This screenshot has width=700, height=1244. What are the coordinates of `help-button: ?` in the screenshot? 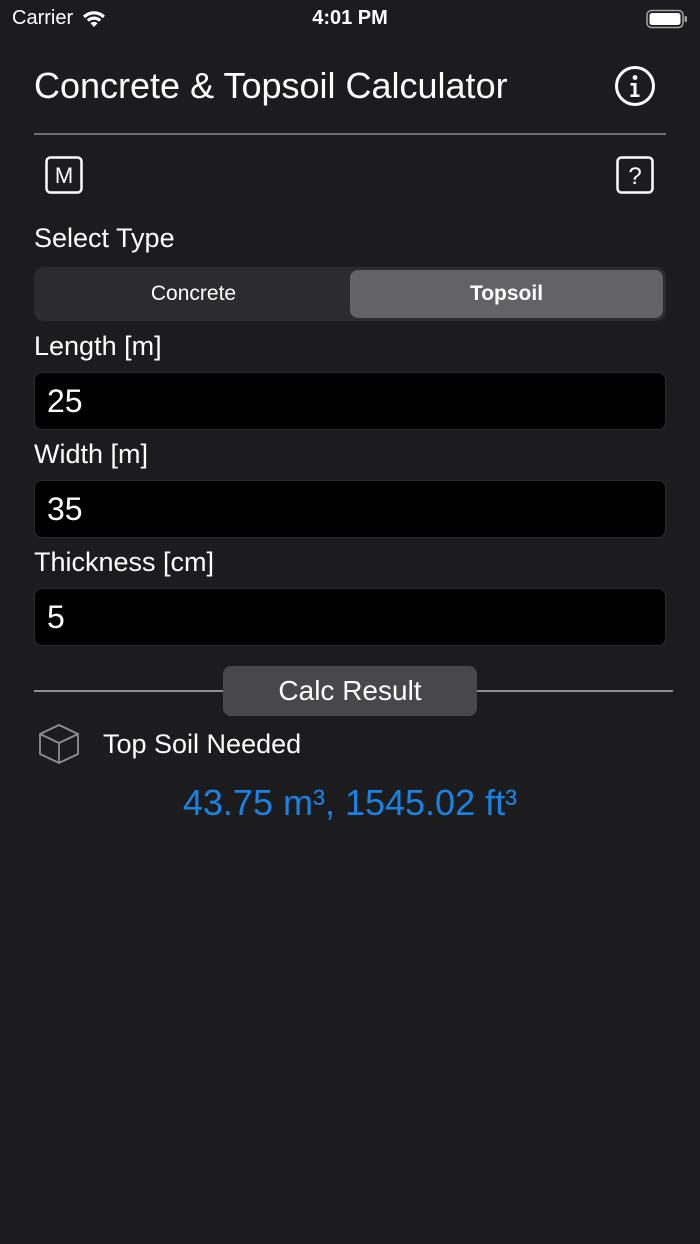 It's located at (635, 175).